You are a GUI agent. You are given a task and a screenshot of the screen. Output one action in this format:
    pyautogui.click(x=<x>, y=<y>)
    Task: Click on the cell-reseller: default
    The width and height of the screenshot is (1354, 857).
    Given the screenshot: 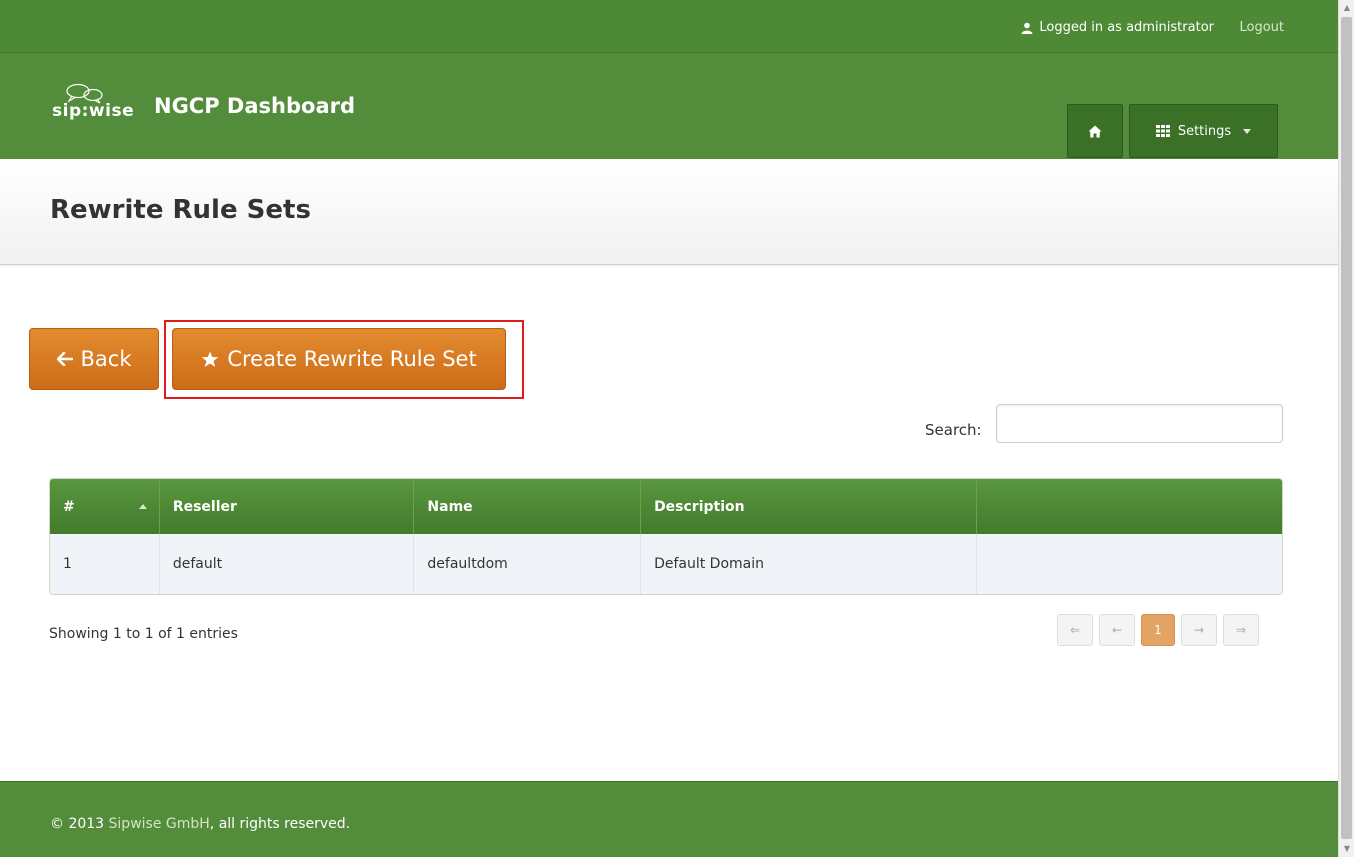 What is the action you would take?
    pyautogui.click(x=287, y=564)
    